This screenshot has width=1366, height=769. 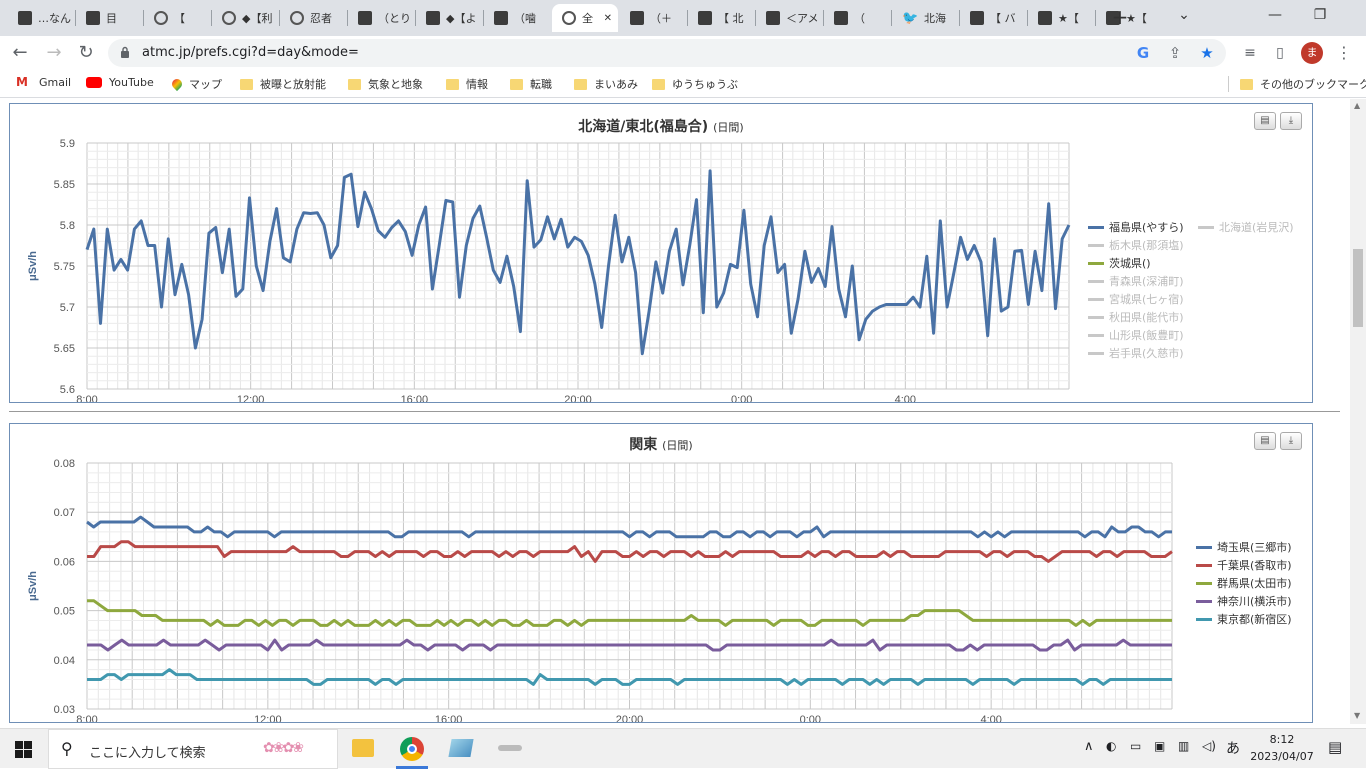 I want to click on browser-tab: 目, so click(x=109, y=18).